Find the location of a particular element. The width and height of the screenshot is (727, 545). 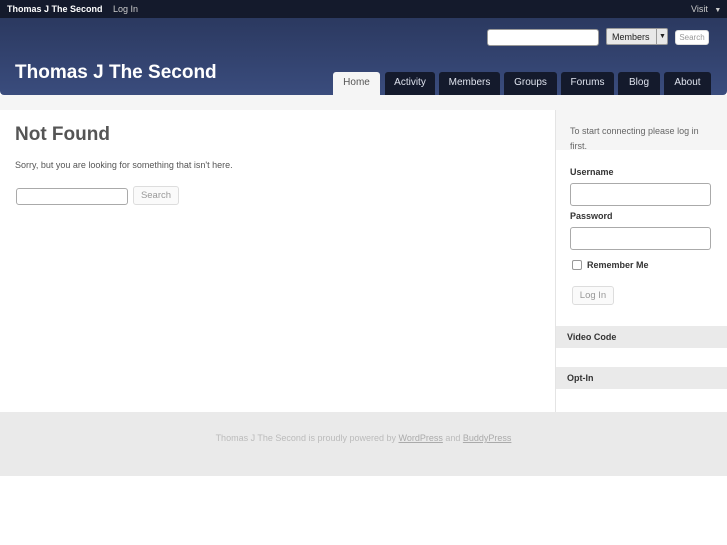

page-title: Not Found is located at coordinates (62, 134).